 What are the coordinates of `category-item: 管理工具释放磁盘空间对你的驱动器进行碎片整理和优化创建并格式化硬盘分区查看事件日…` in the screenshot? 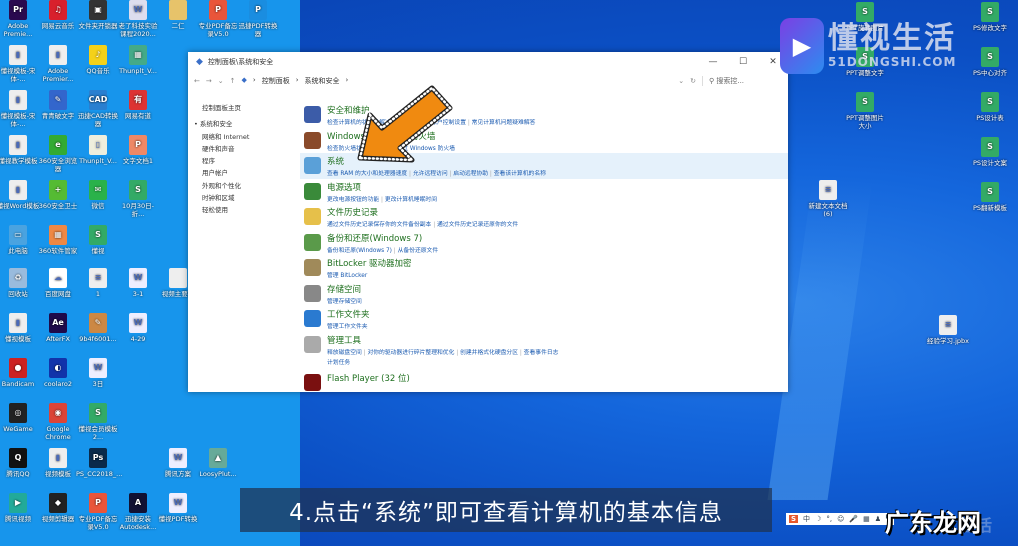 It's located at (544, 351).